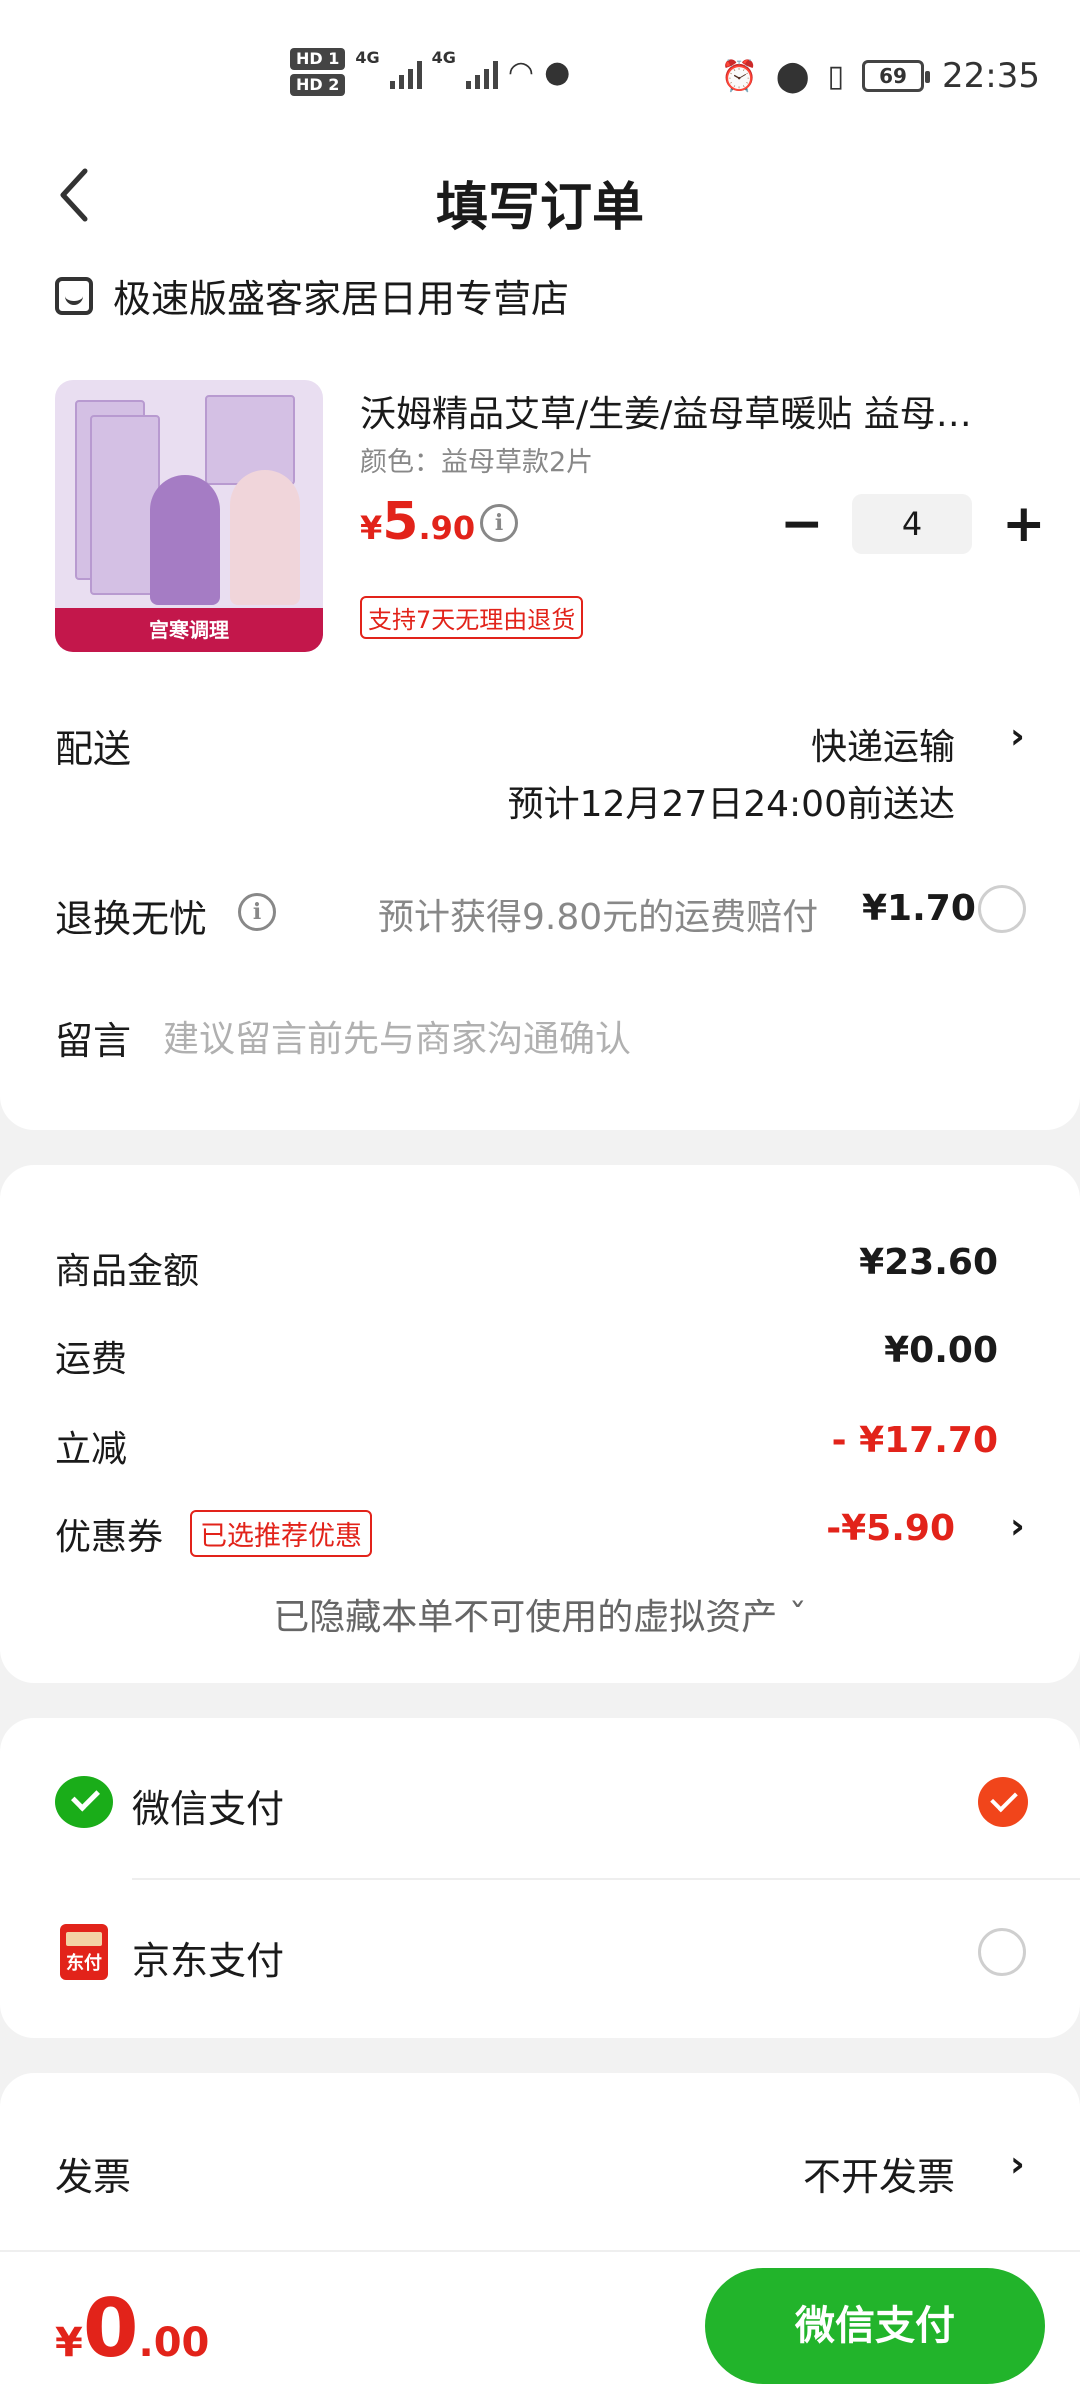 This screenshot has width=1080, height=2400. What do you see at coordinates (131, 919) in the screenshot?
I see `worry-free-label: 退换无忧` at bounding box center [131, 919].